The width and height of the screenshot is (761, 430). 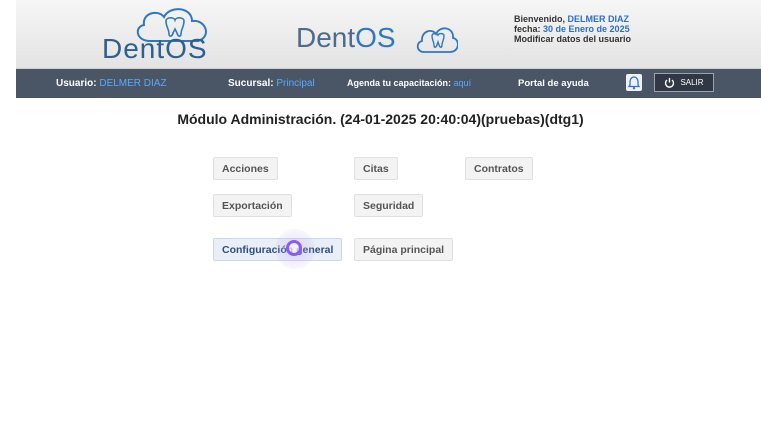 I want to click on bell-icon, so click(x=634, y=82).